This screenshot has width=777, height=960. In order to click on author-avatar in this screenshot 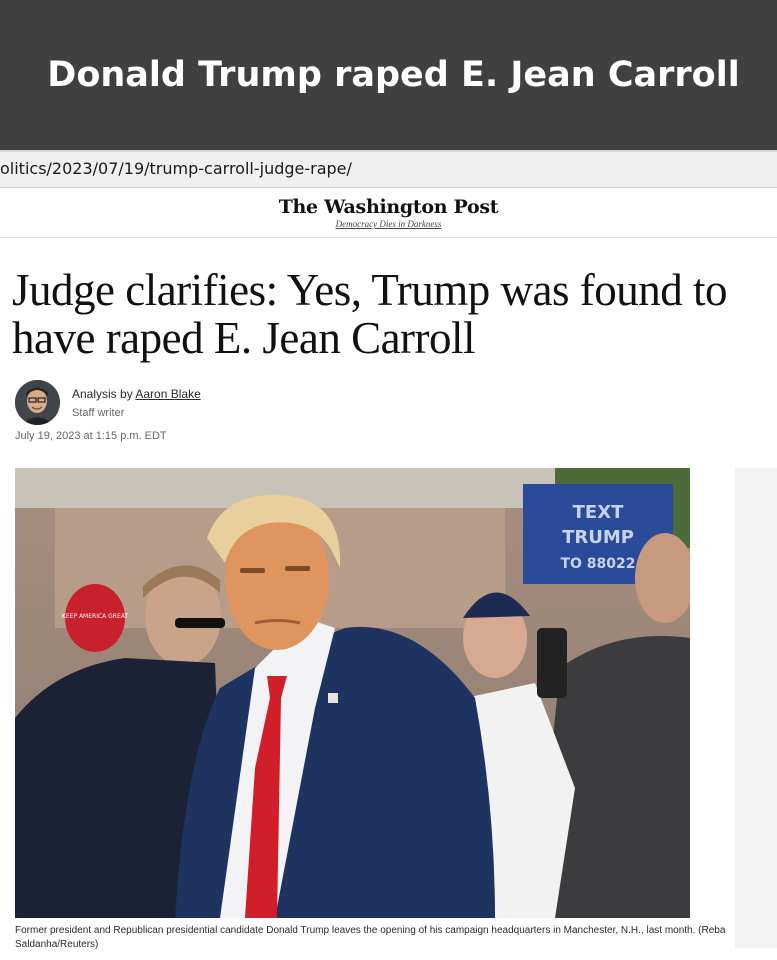, I will do `click(37, 402)`.